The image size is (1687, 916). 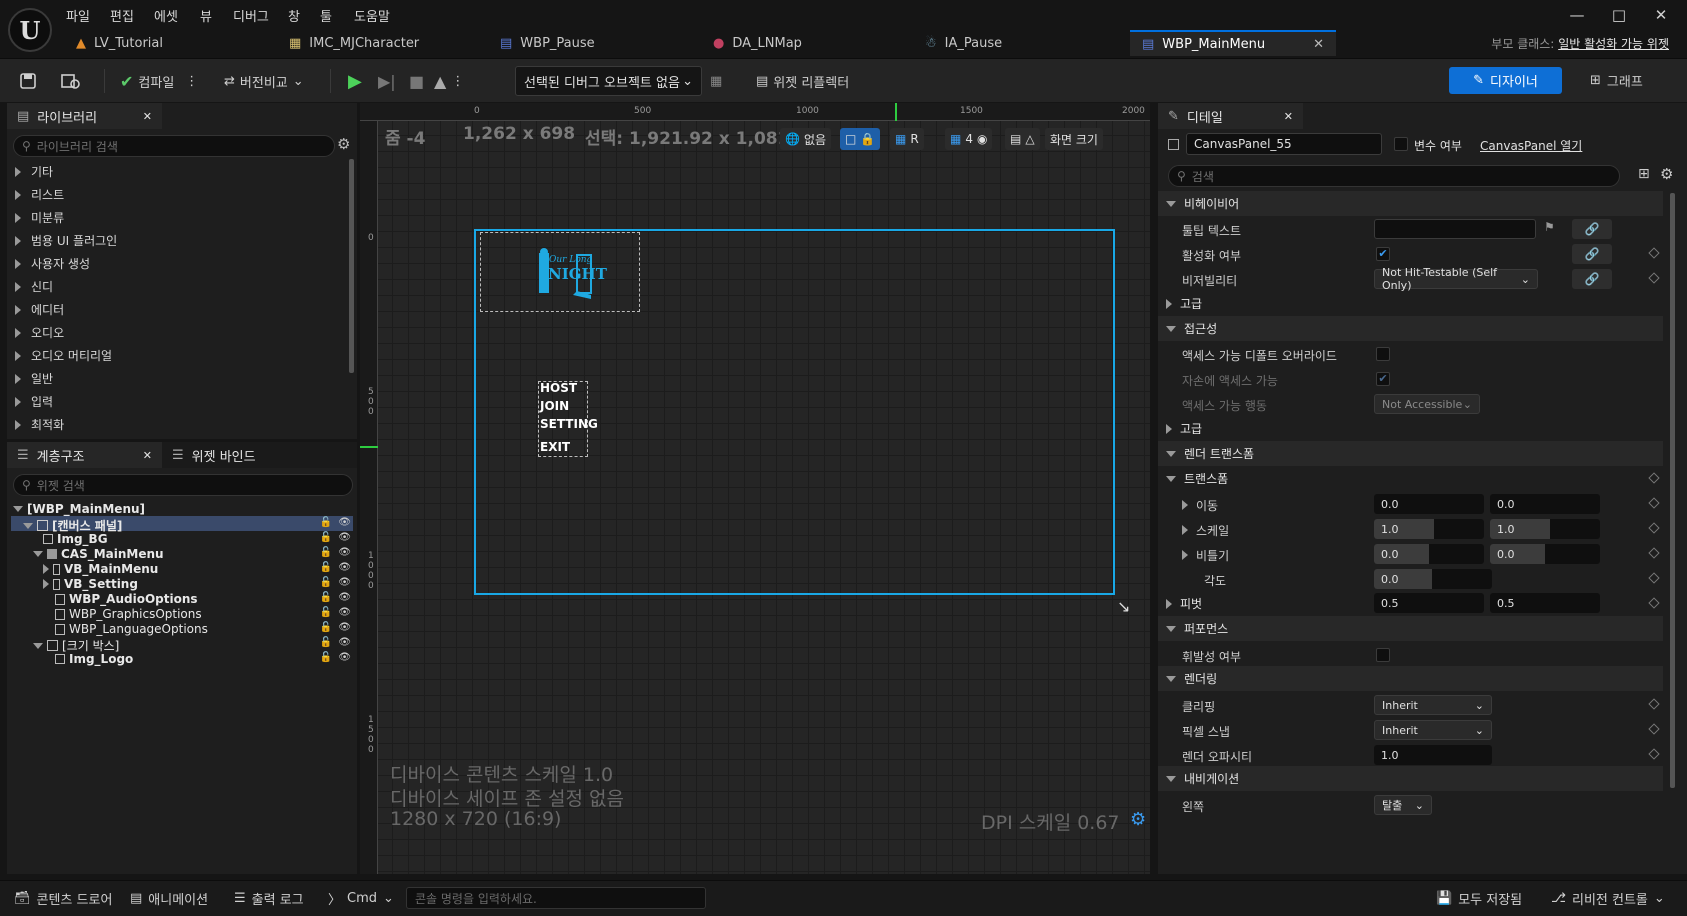 I want to click on tab-wbp-mainmenu: ▤ WBP_MainMenu ✕, so click(x=1233, y=43).